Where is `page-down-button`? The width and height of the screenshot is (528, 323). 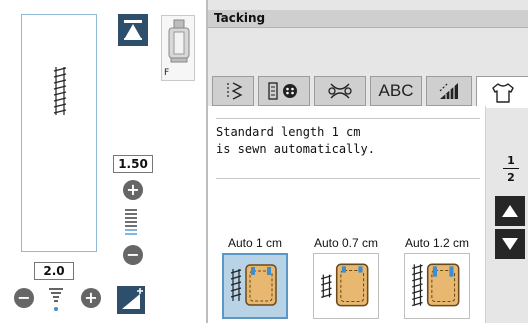
page-down-button is located at coordinates (510, 244).